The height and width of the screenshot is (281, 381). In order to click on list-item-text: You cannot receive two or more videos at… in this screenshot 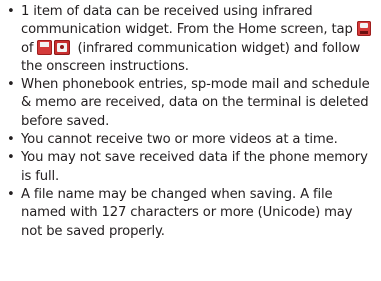, I will do `click(179, 140)`.